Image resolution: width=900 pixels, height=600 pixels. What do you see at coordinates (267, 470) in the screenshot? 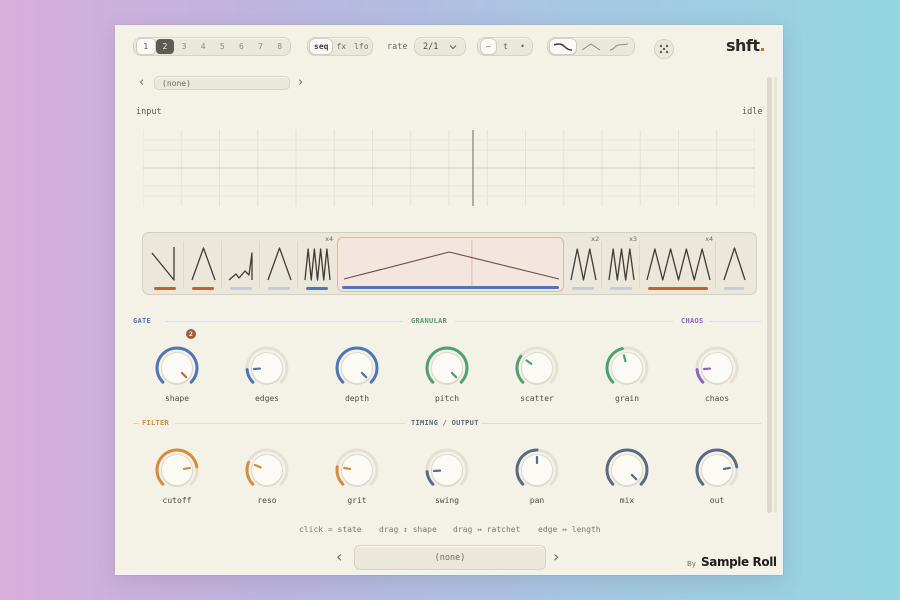
I see `knob-reso` at bounding box center [267, 470].